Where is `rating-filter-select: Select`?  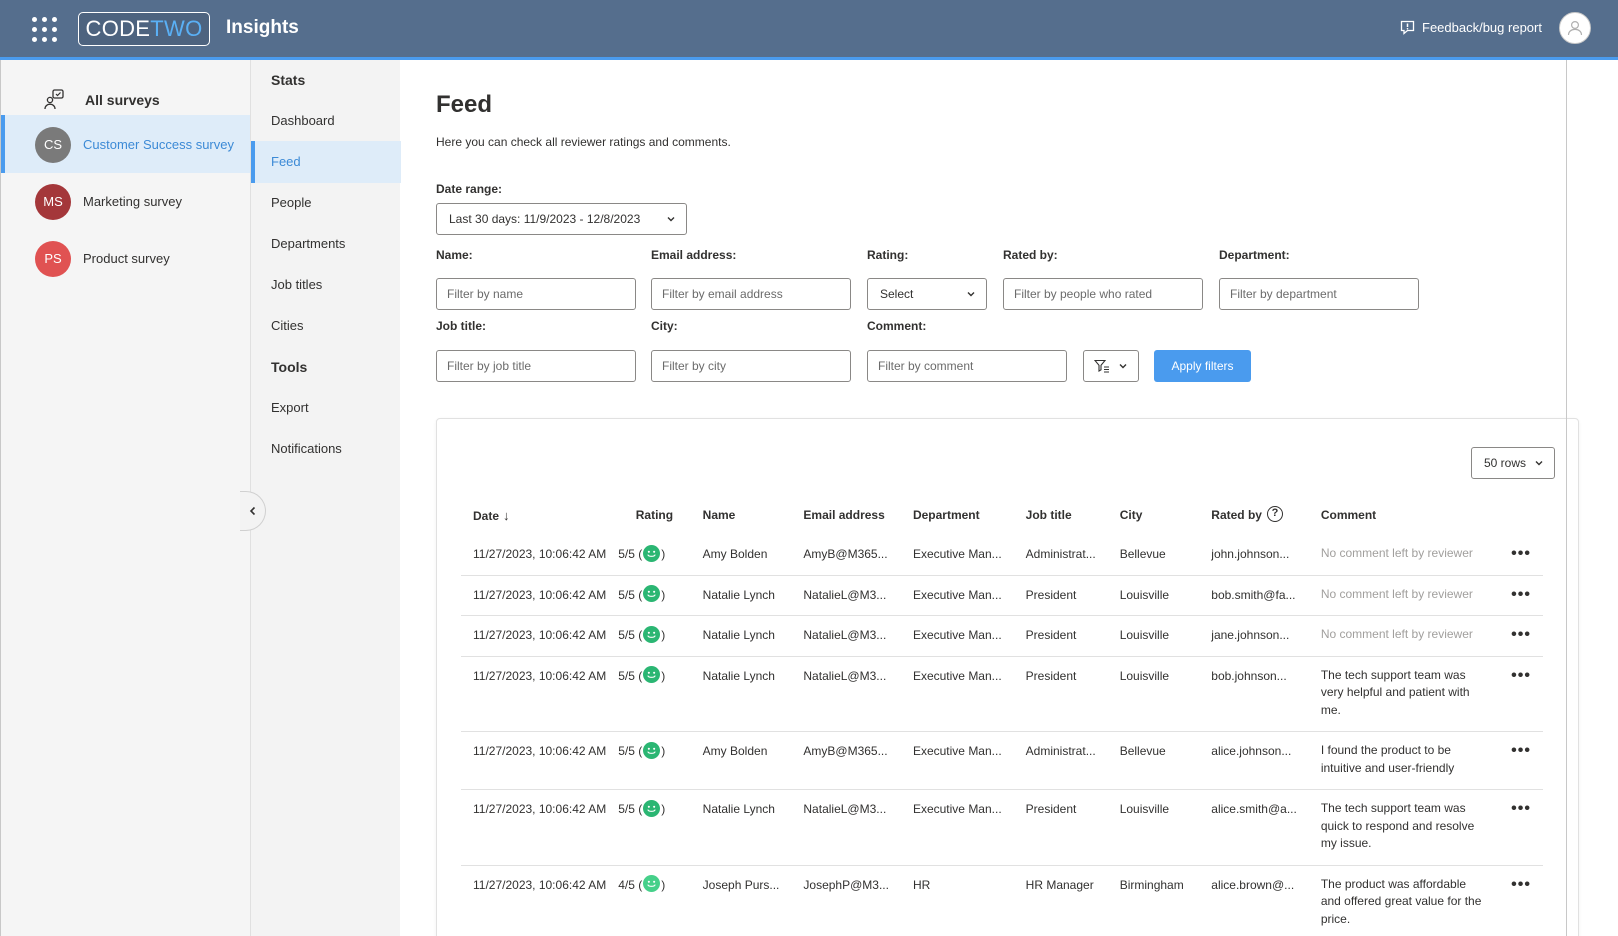 rating-filter-select: Select is located at coordinates (927, 294).